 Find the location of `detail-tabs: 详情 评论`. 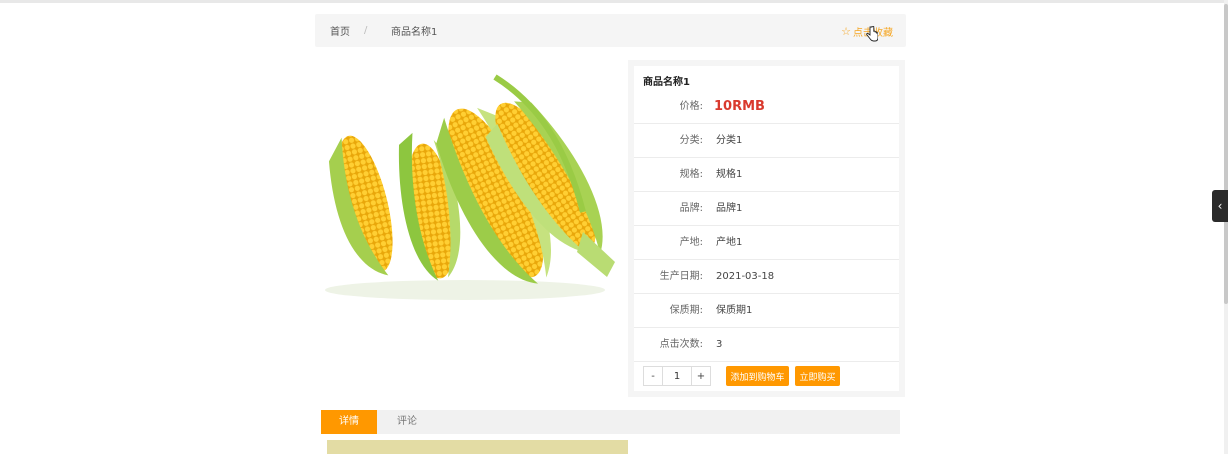

detail-tabs: 详情 评论 is located at coordinates (610, 422).